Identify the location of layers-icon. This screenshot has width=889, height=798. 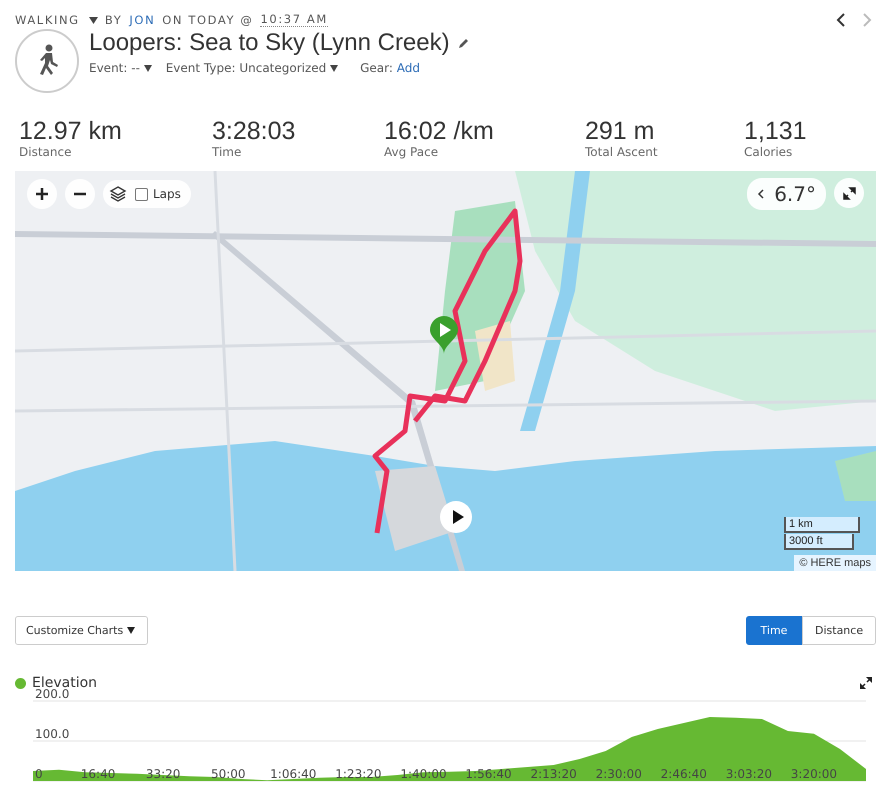
(118, 194).